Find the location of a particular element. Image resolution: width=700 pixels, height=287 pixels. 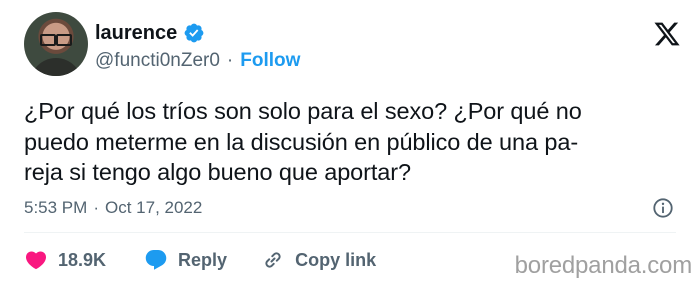

copy-link-label: Copy link is located at coordinates (336, 259).